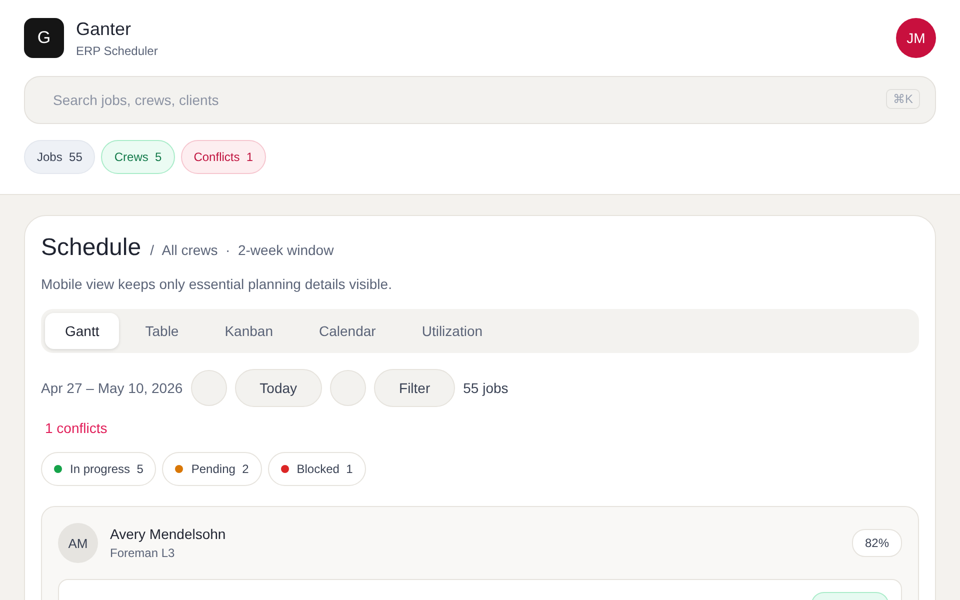 The width and height of the screenshot is (960, 600). I want to click on user-avatar: JM, so click(916, 38).